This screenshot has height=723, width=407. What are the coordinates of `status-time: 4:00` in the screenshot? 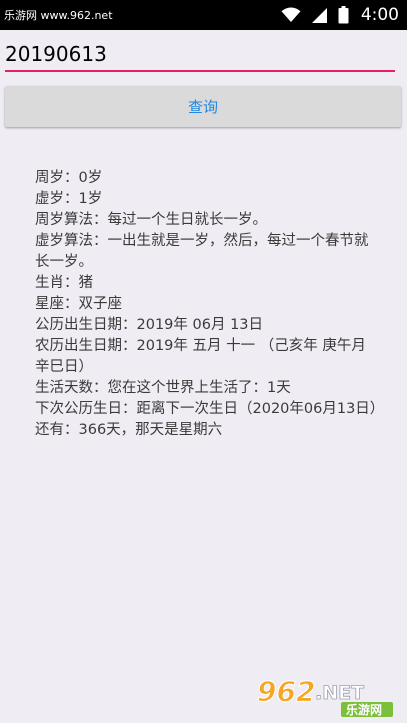 It's located at (379, 15).